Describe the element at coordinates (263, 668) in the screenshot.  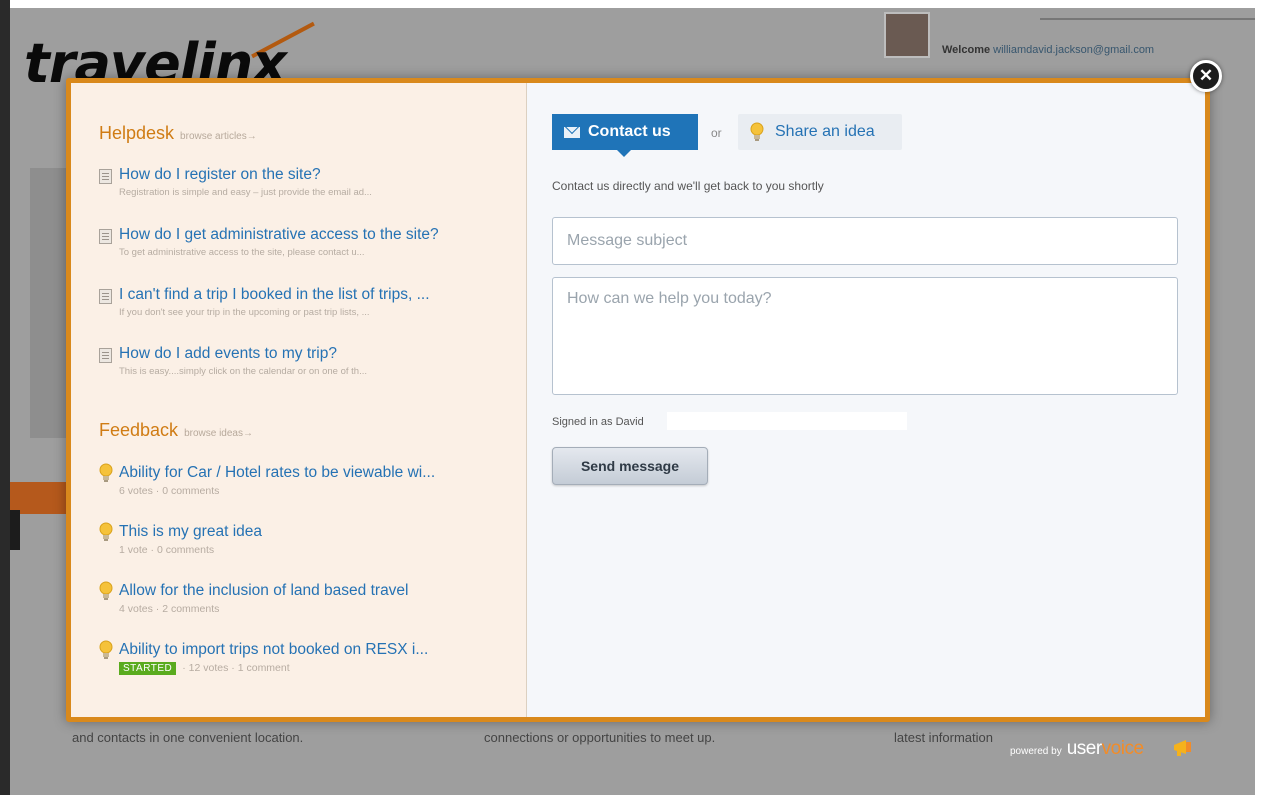
I see `idea-comments: 1 comment` at that location.